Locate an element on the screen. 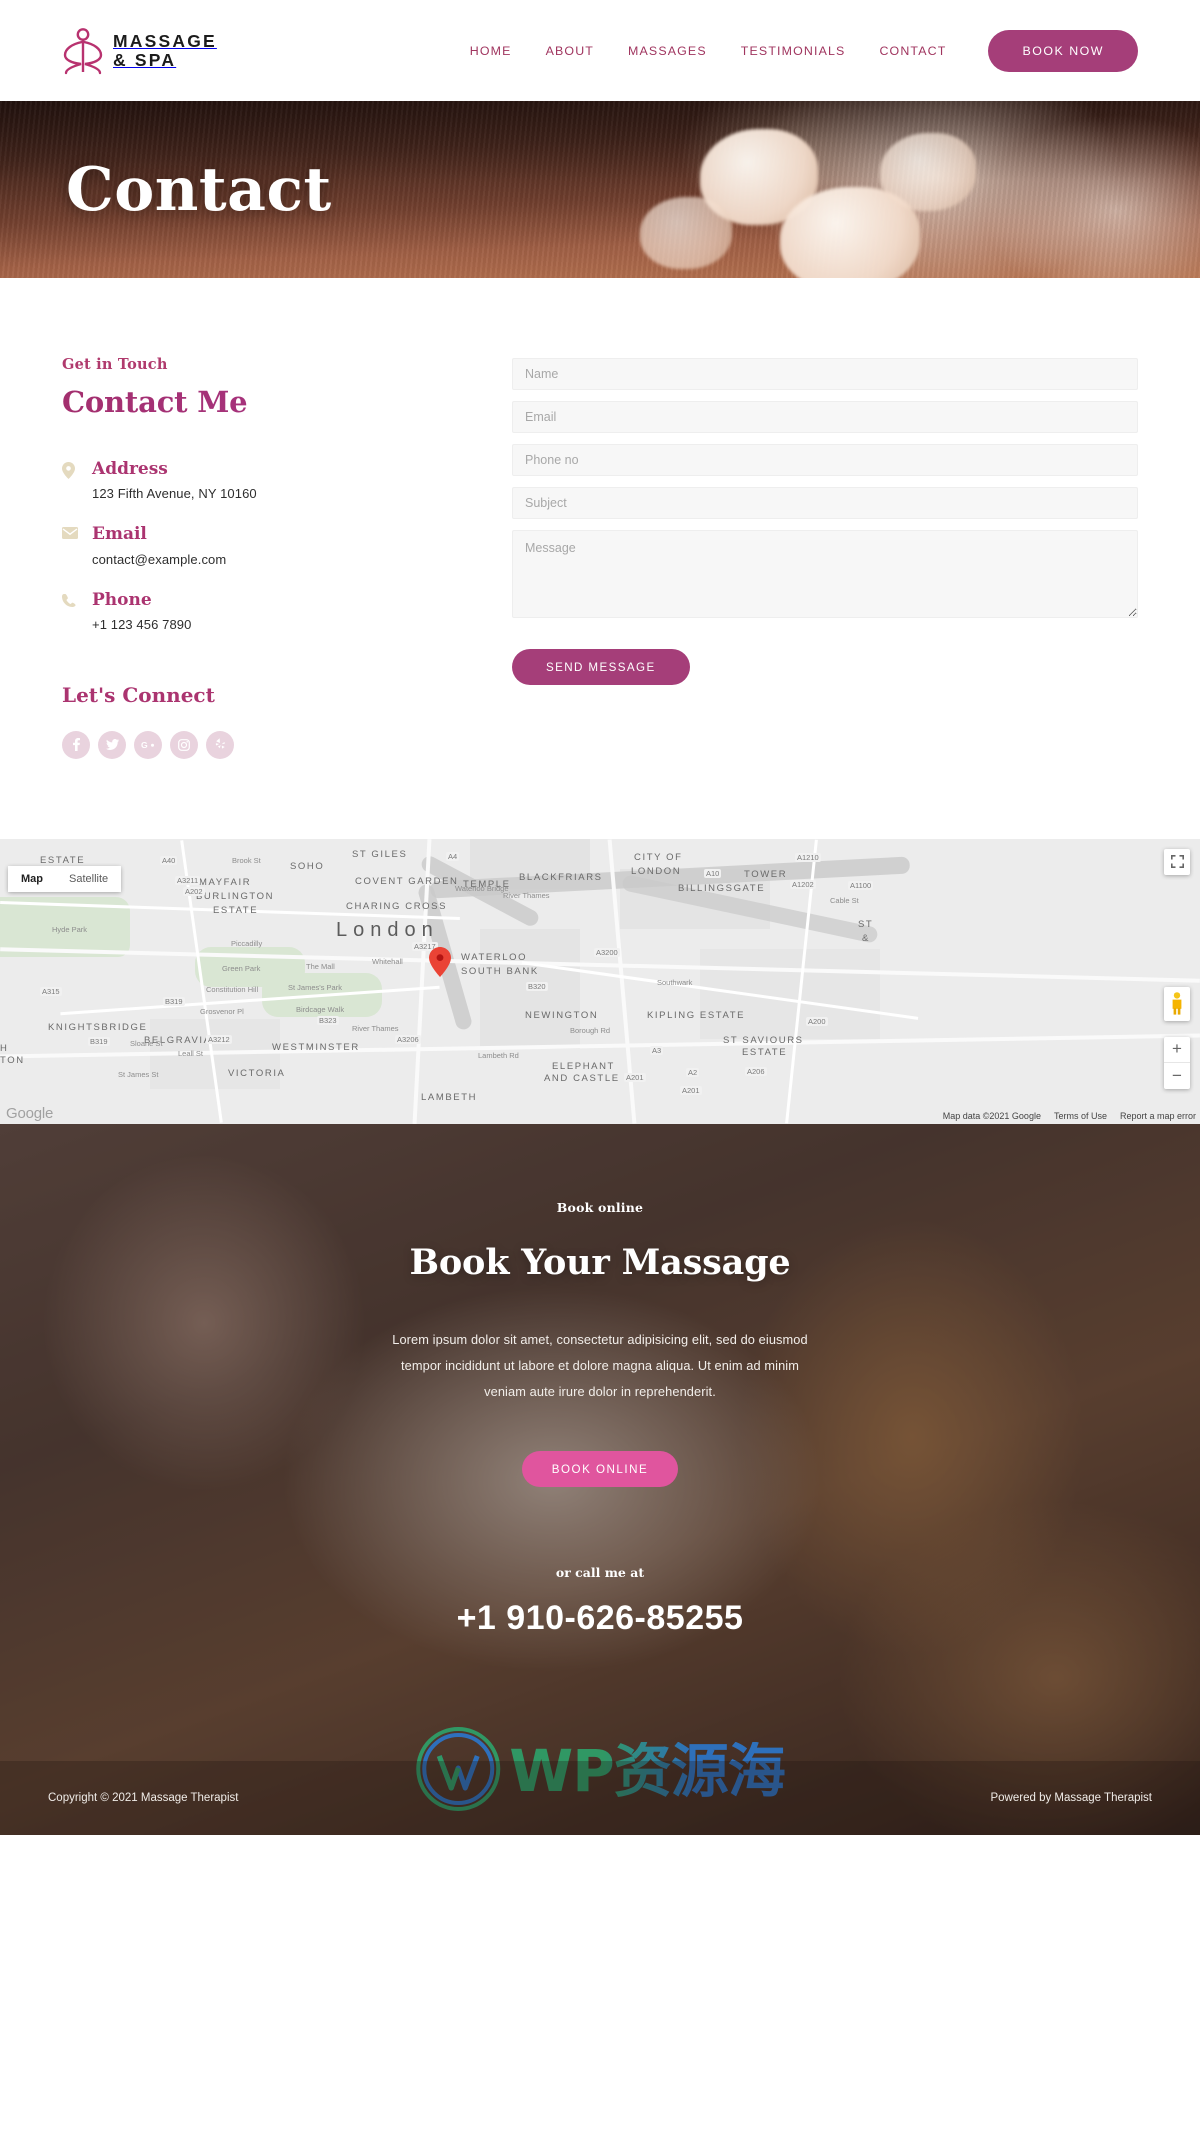 The image size is (1200, 2136). site-logo: MASSAGE & SPA is located at coordinates (139, 51).